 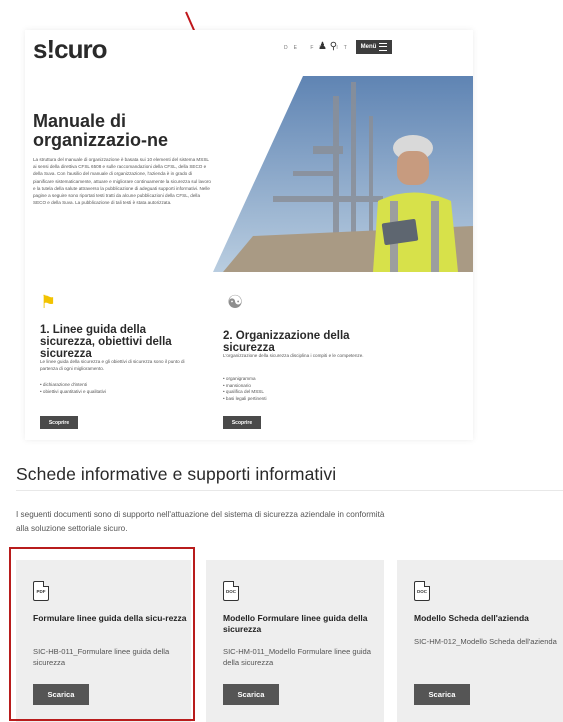 I want to click on signpost-icon: ⚑, so click(x=48, y=302).